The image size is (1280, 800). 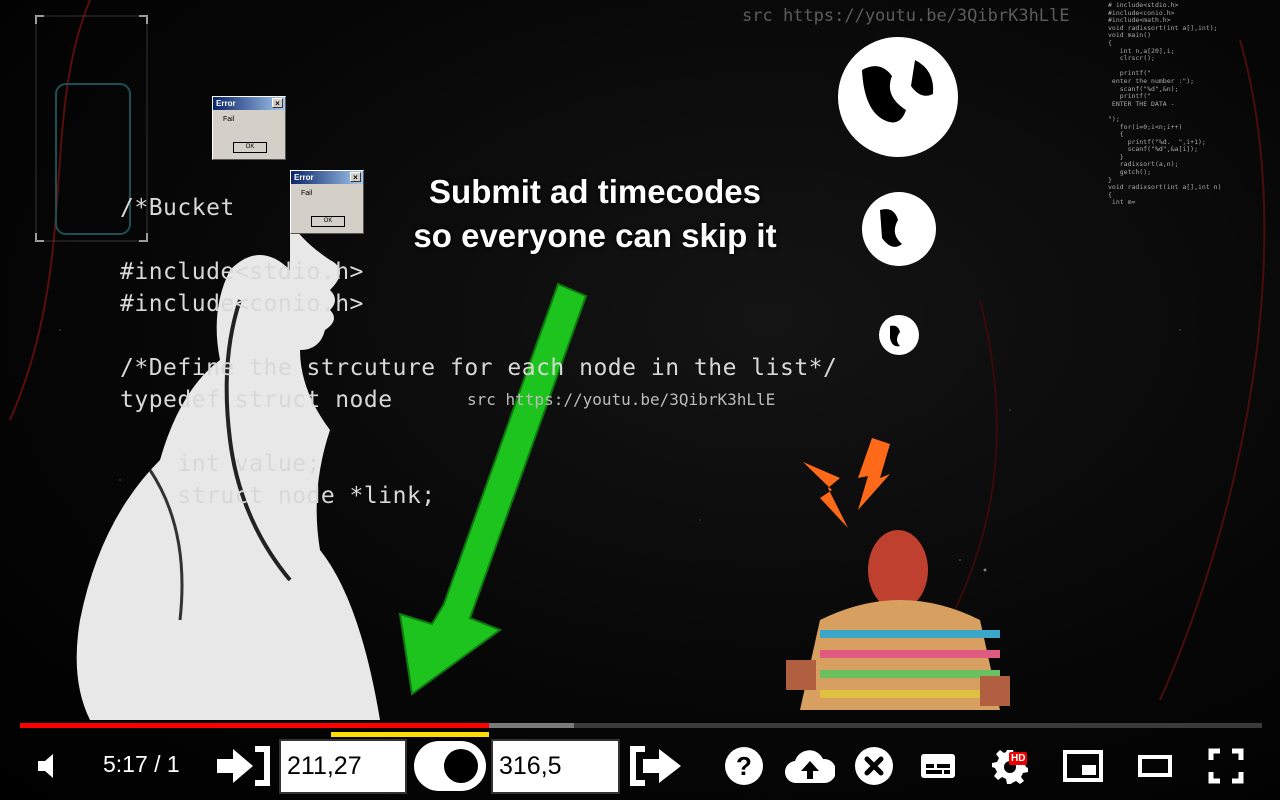 I want to click on fullscreen-icon, so click(x=1226, y=766).